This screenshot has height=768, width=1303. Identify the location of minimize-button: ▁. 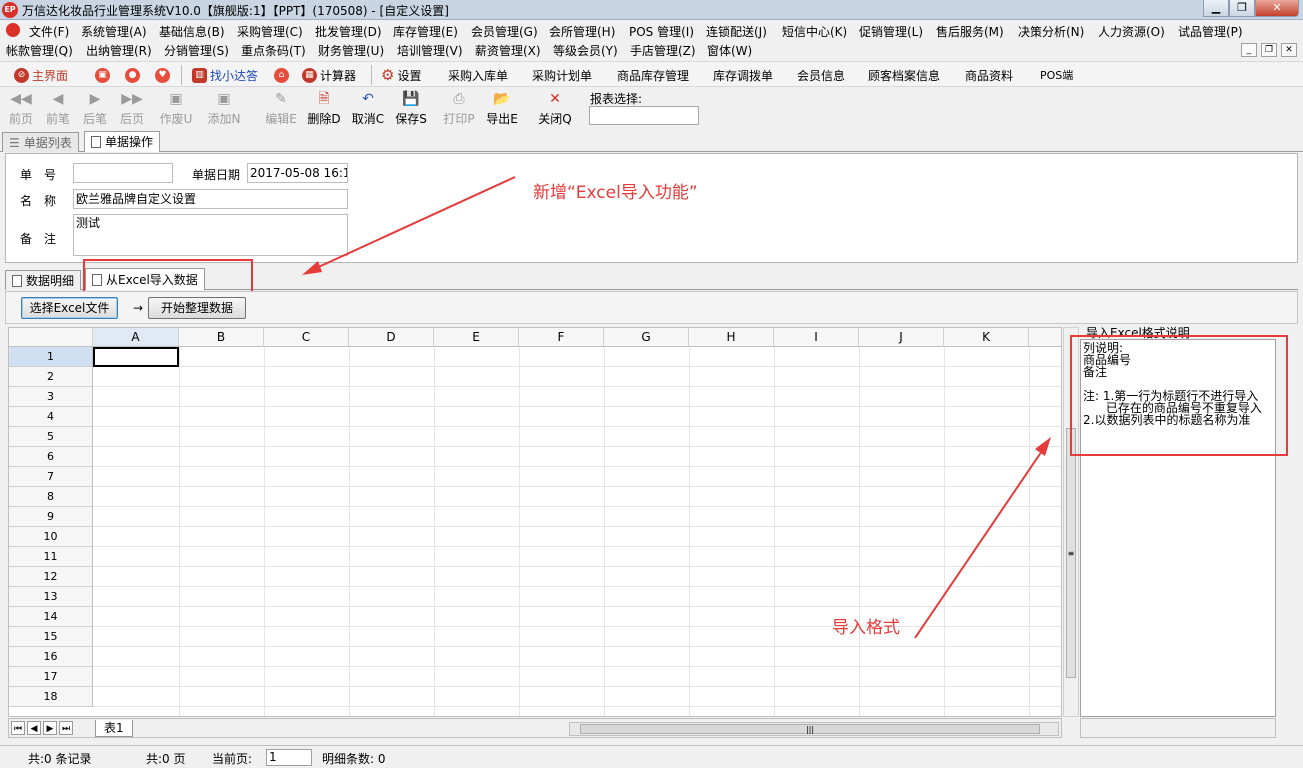
(1216, 8).